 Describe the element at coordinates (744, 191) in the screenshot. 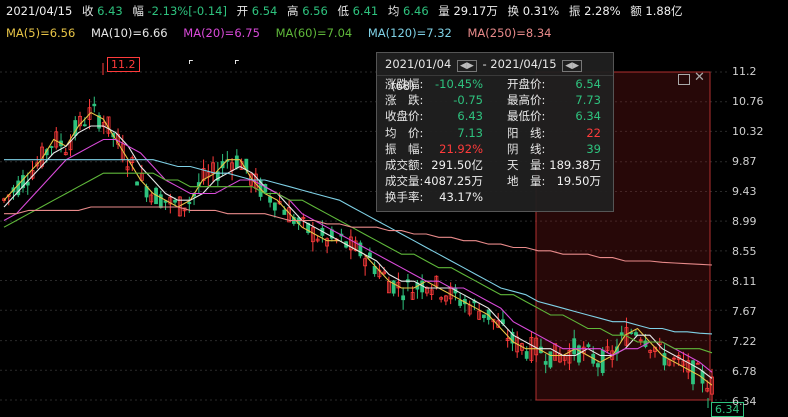

I see `y-tick: 9.43` at that location.